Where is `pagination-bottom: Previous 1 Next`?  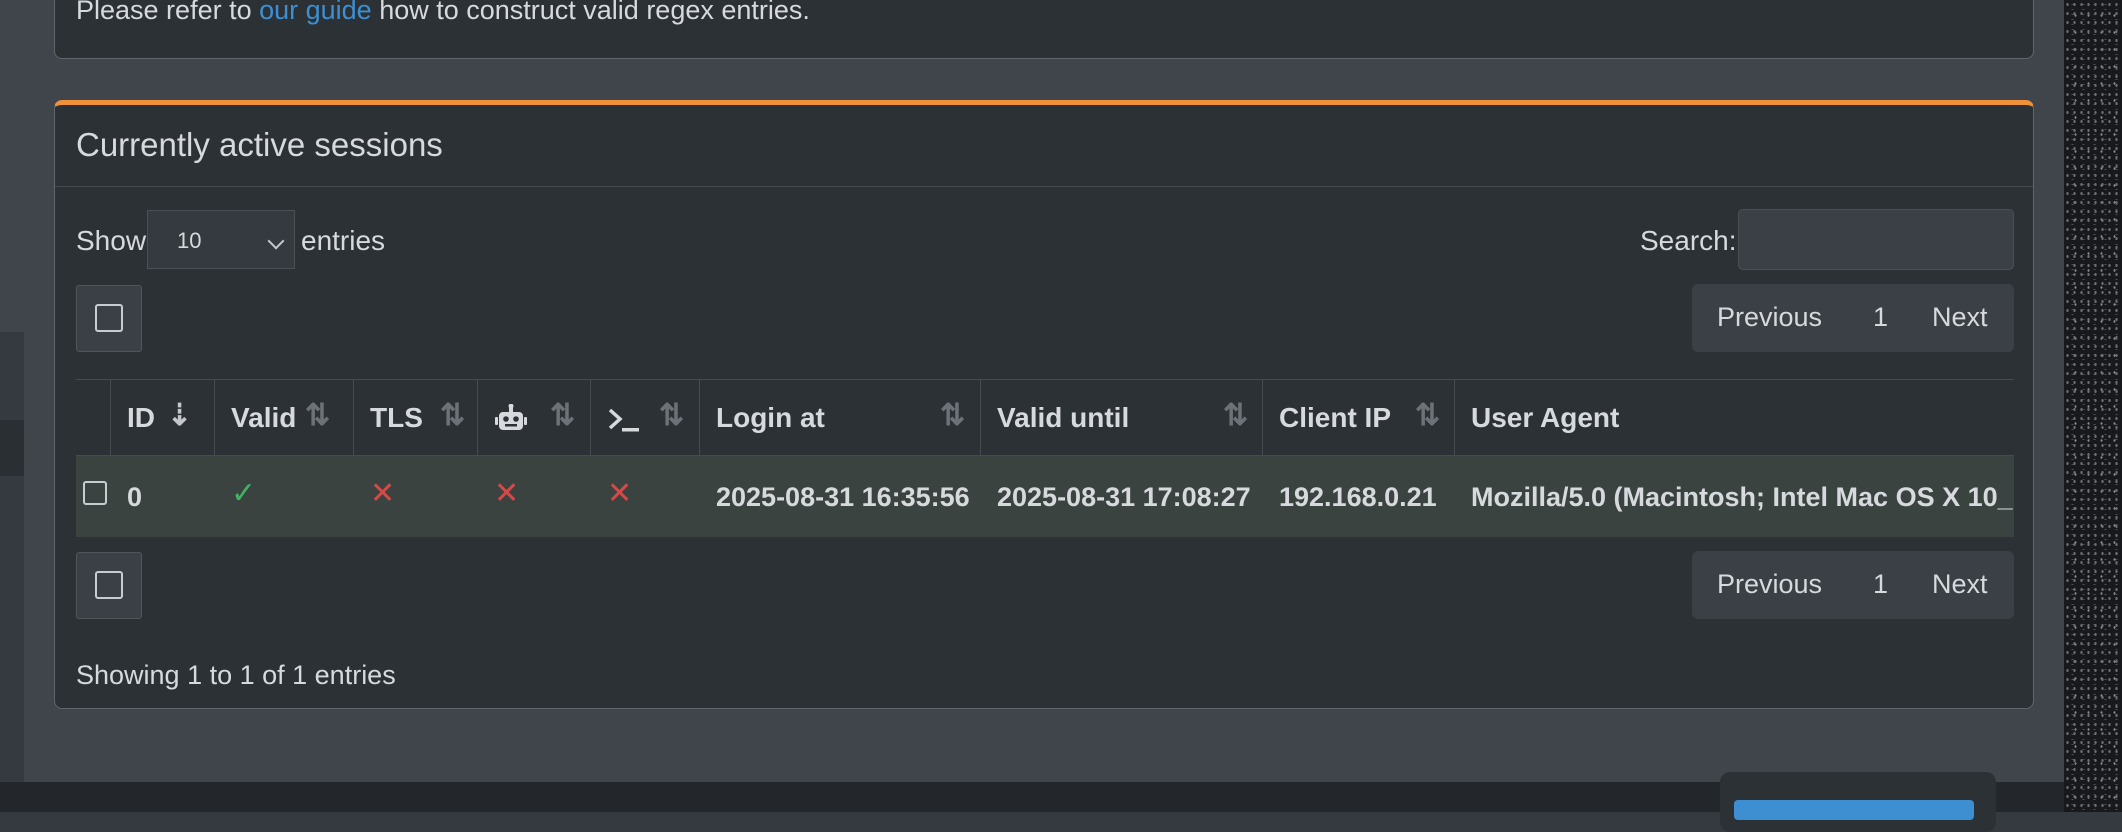 pagination-bottom: Previous 1 Next is located at coordinates (1853, 585).